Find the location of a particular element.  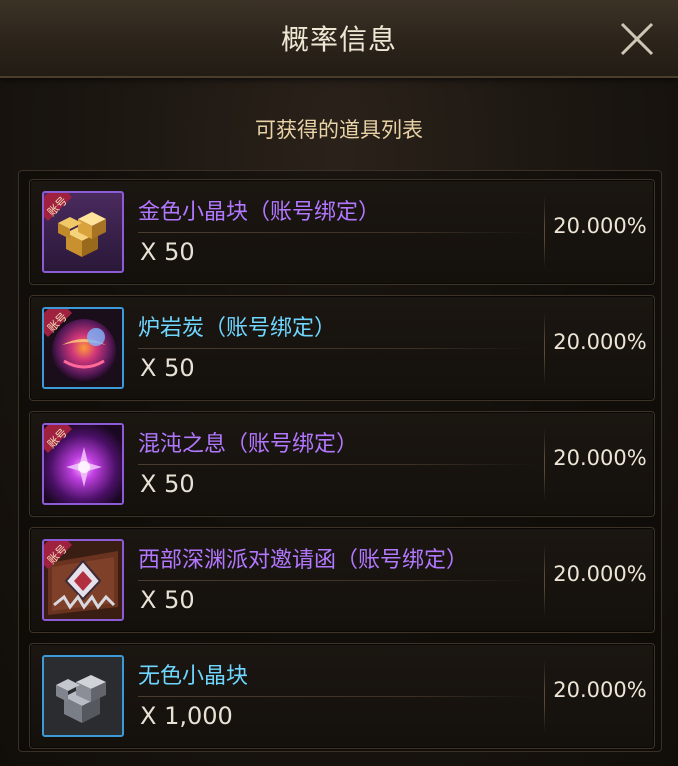

invitation-letter-icon is located at coordinates (83, 580).